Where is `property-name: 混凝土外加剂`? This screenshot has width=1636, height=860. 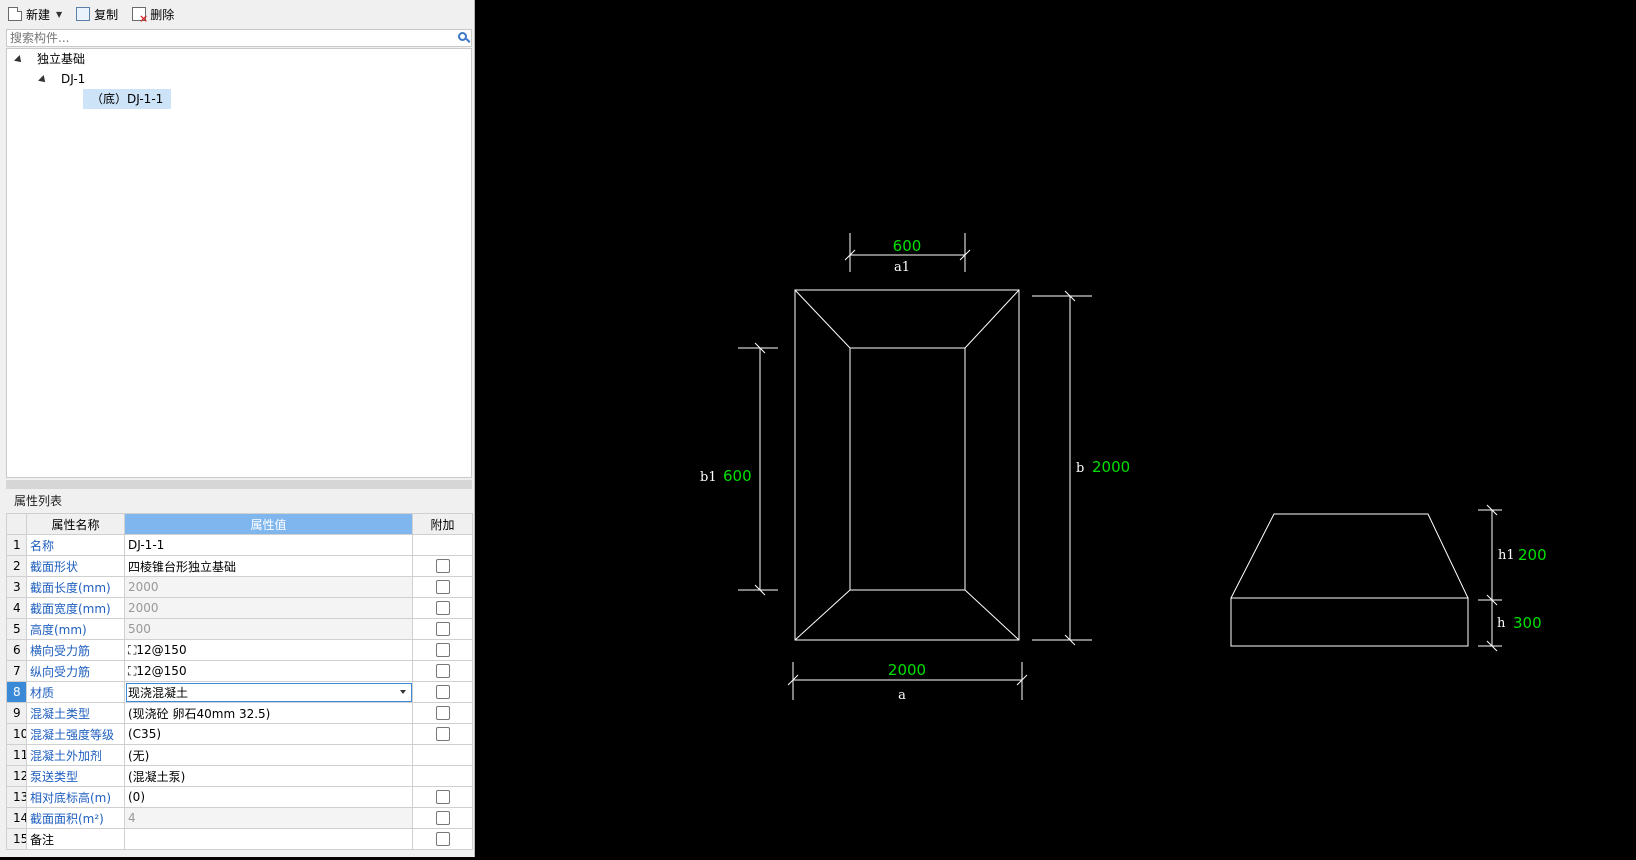 property-name: 混凝土外加剂 is located at coordinates (75, 755).